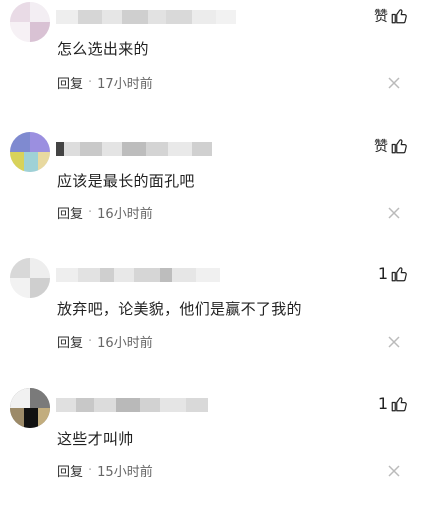 This screenshot has height=506, width=422. I want to click on comment-text: 这些才叫帅, so click(95, 439).